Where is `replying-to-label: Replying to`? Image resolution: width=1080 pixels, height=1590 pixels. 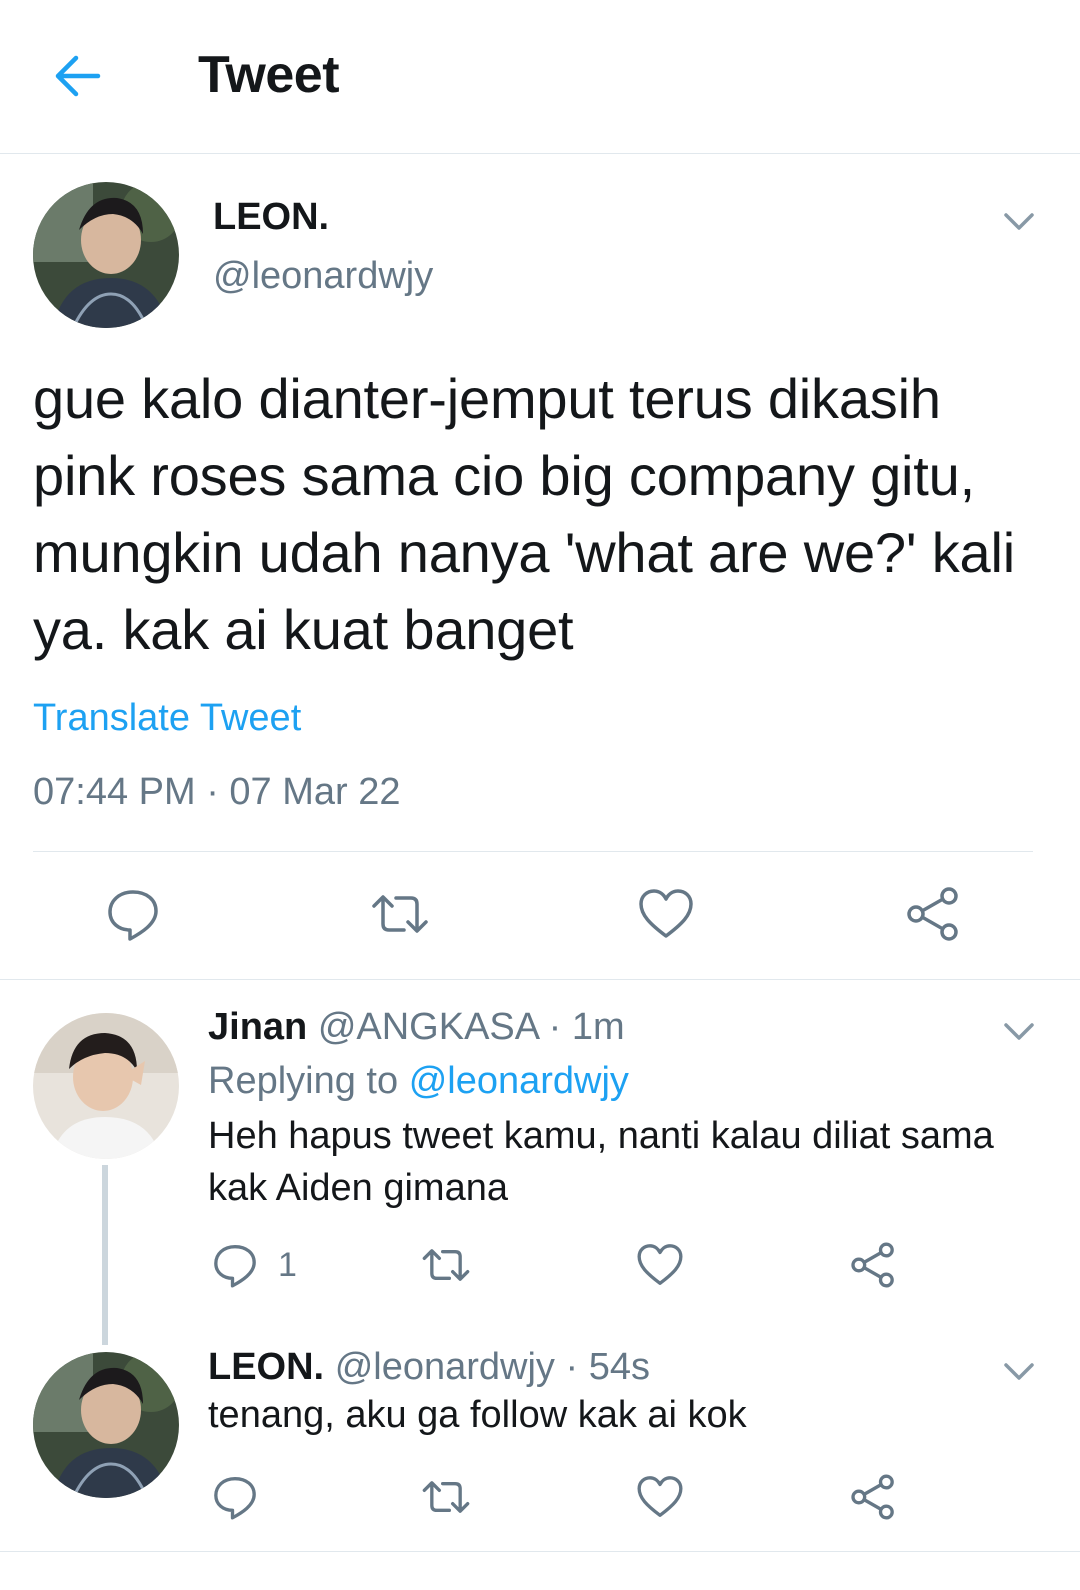
replying-to-label: Replying to is located at coordinates (303, 1081).